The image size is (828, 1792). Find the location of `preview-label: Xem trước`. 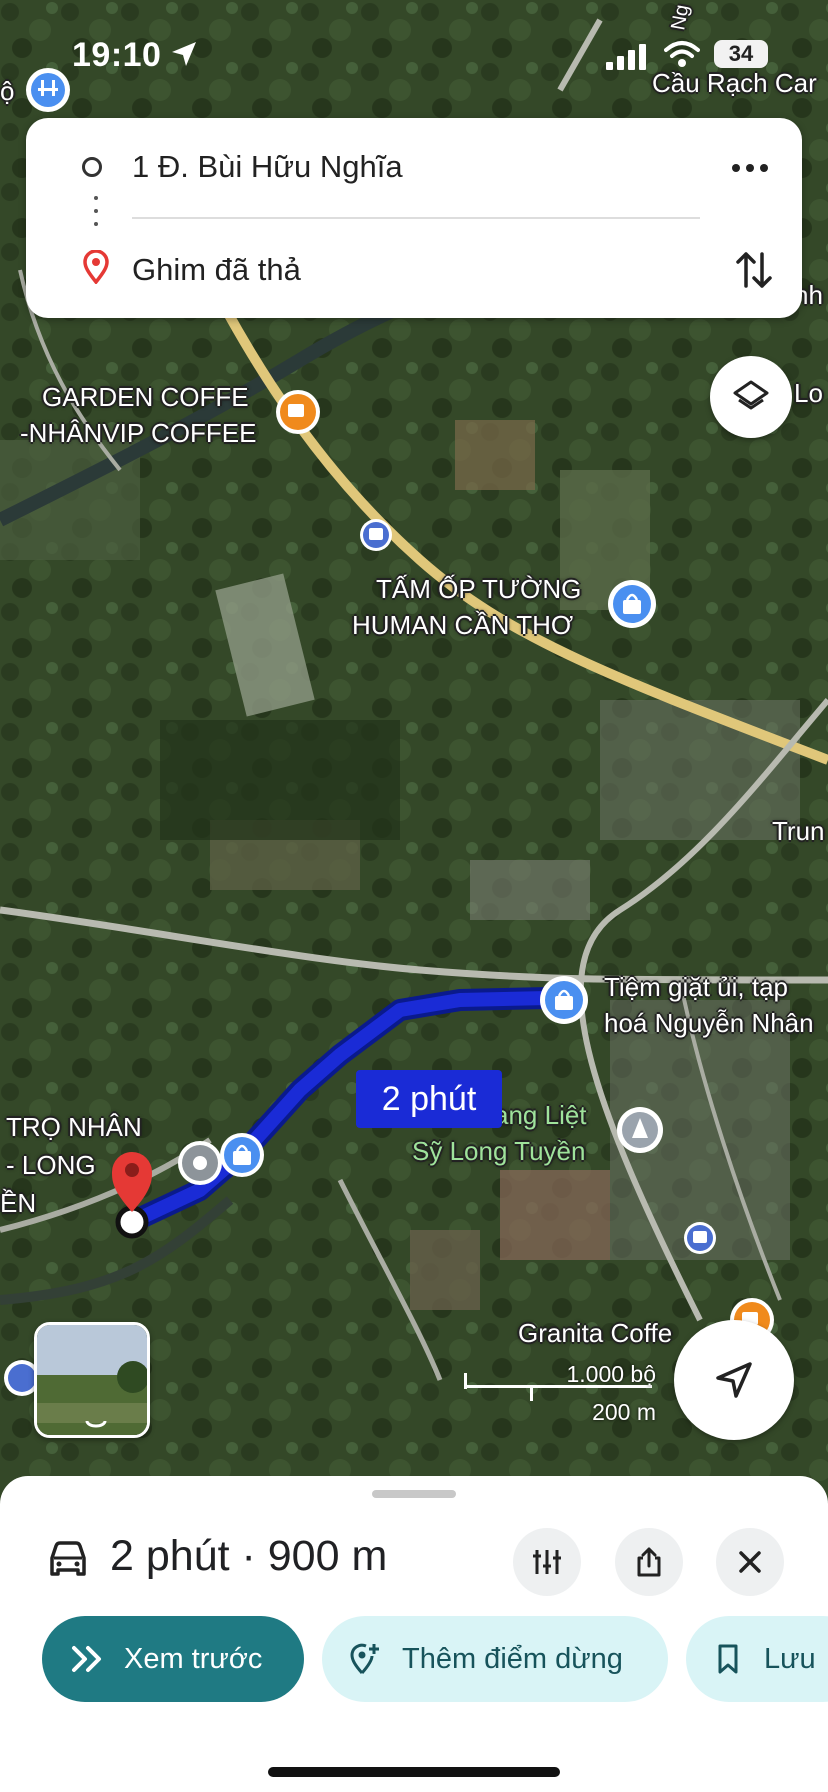

preview-label: Xem trước is located at coordinates (193, 1659).